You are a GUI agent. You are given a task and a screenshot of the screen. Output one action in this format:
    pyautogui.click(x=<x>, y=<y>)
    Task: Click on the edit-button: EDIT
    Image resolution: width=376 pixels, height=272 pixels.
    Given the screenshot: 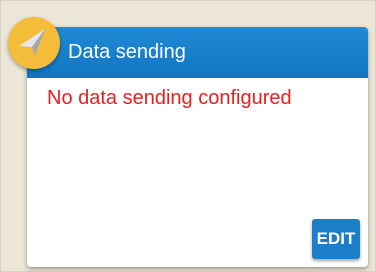 What is the action you would take?
    pyautogui.click(x=336, y=239)
    